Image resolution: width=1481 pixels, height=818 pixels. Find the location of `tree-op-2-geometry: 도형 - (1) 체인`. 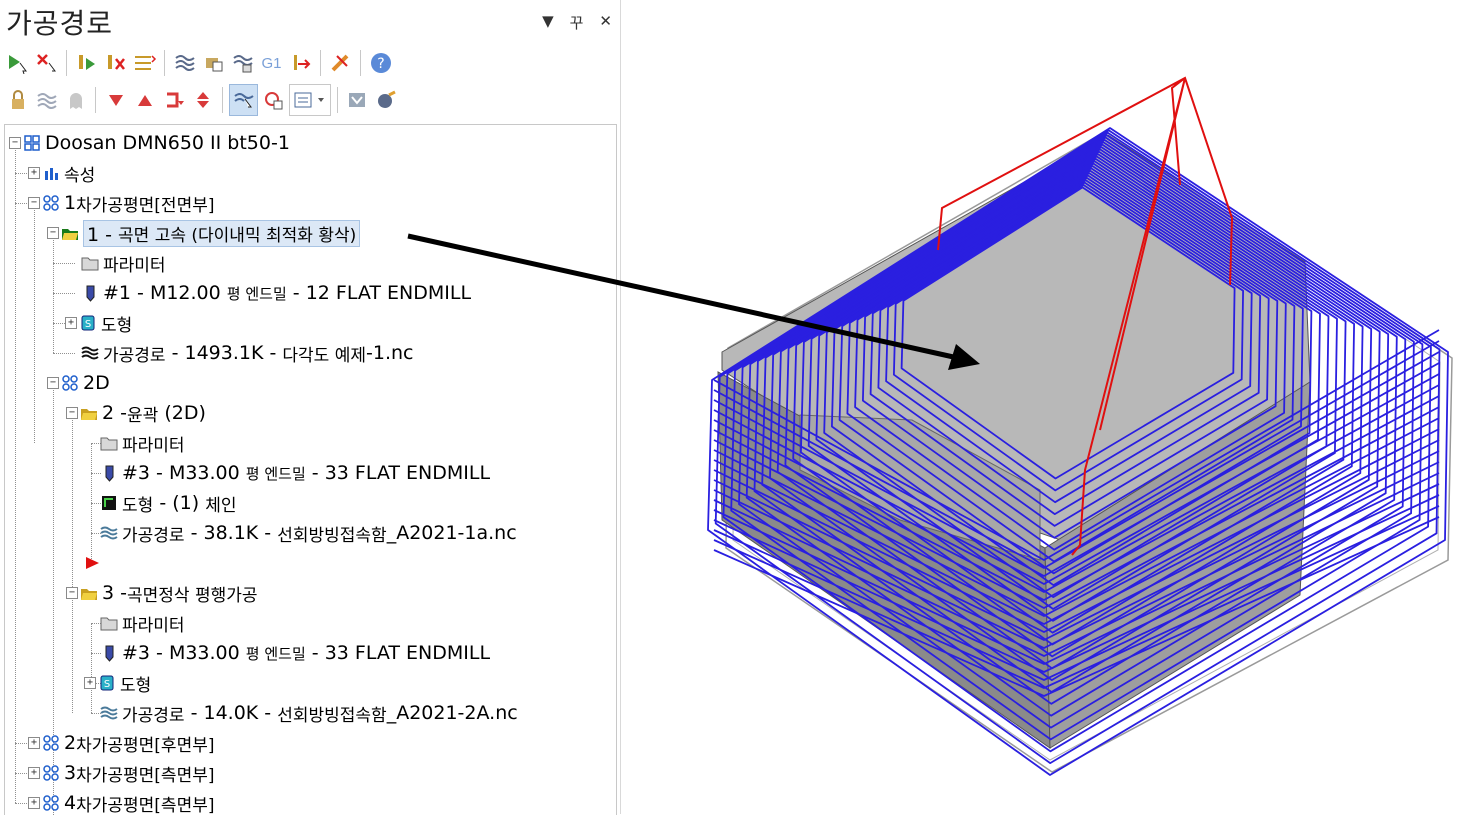

tree-op-2-geometry: 도형 - (1) 체인 is located at coordinates (168, 503).